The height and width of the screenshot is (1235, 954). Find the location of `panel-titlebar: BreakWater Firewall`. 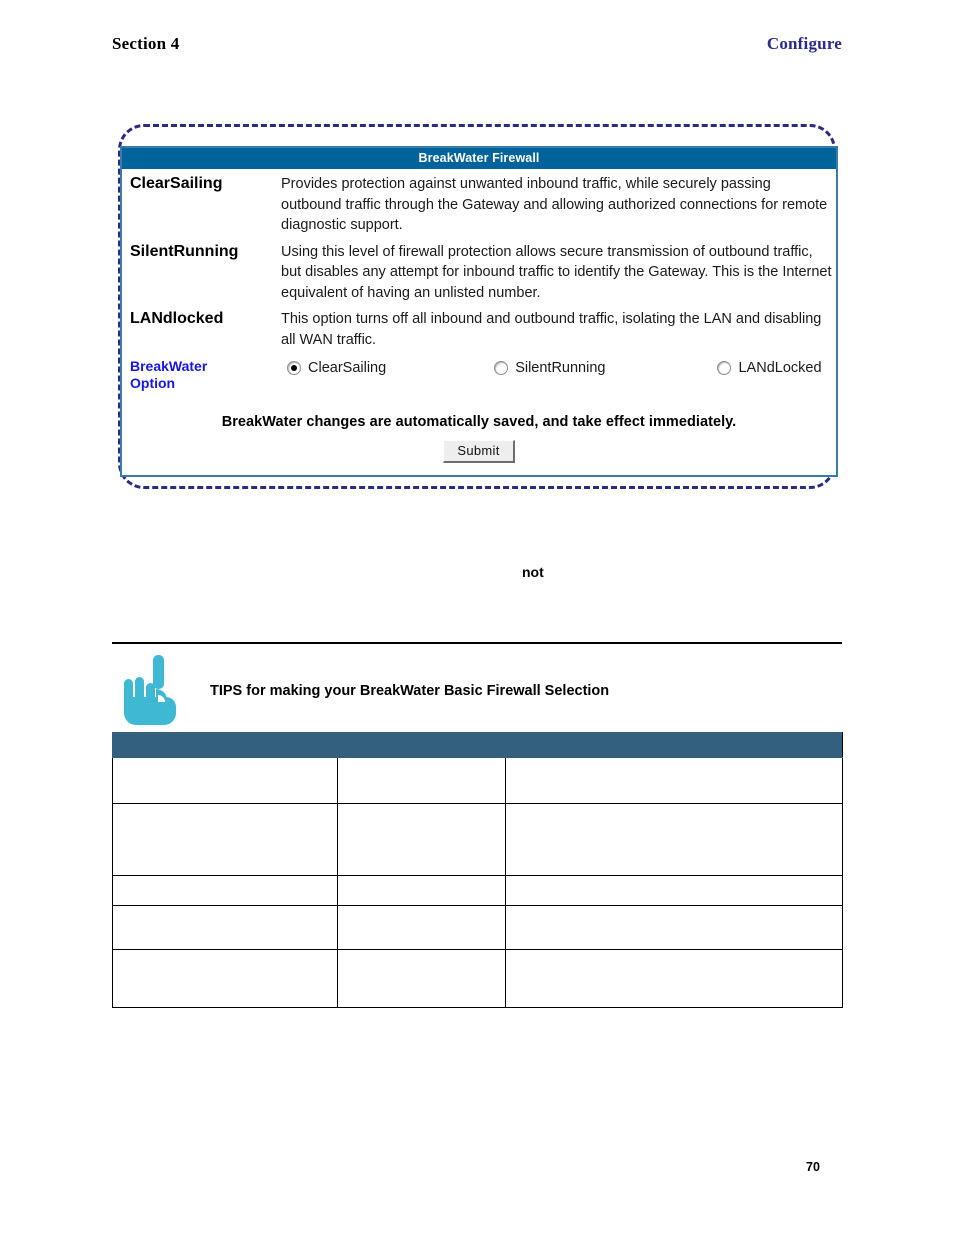

panel-titlebar: BreakWater Firewall is located at coordinates (479, 159).